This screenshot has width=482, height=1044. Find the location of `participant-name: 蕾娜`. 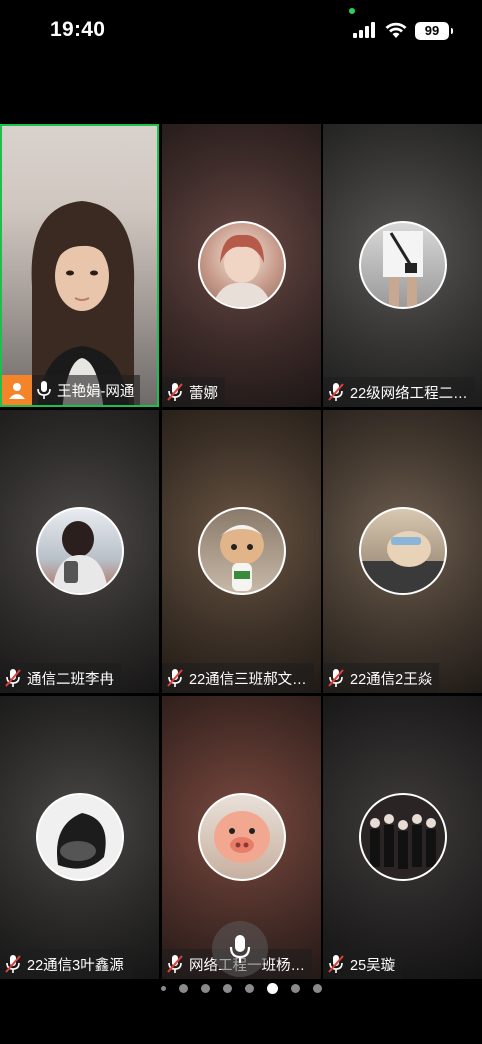

participant-name: 蕾娜 is located at coordinates (203, 393).